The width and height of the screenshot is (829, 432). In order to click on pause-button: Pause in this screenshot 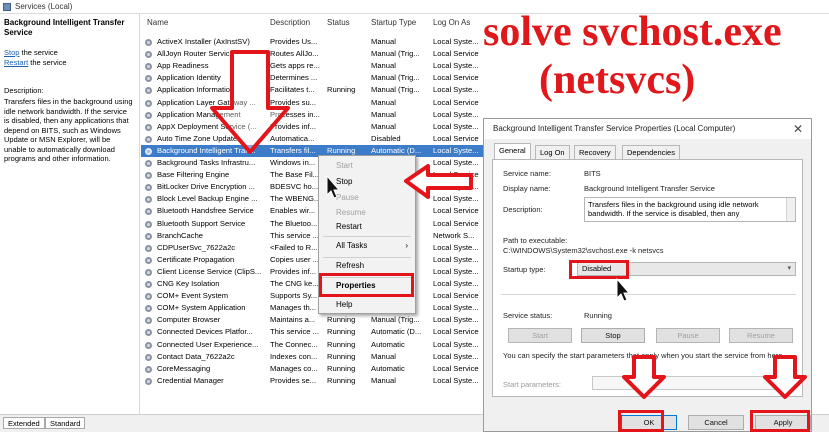, I will do `click(688, 335)`.